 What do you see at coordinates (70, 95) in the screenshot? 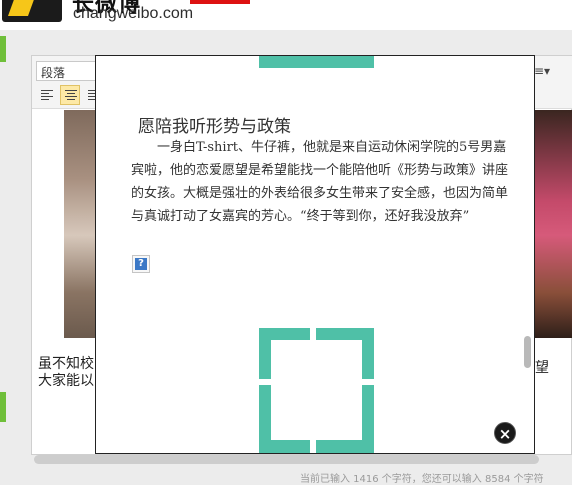
I see `align-center-icon` at bounding box center [70, 95].